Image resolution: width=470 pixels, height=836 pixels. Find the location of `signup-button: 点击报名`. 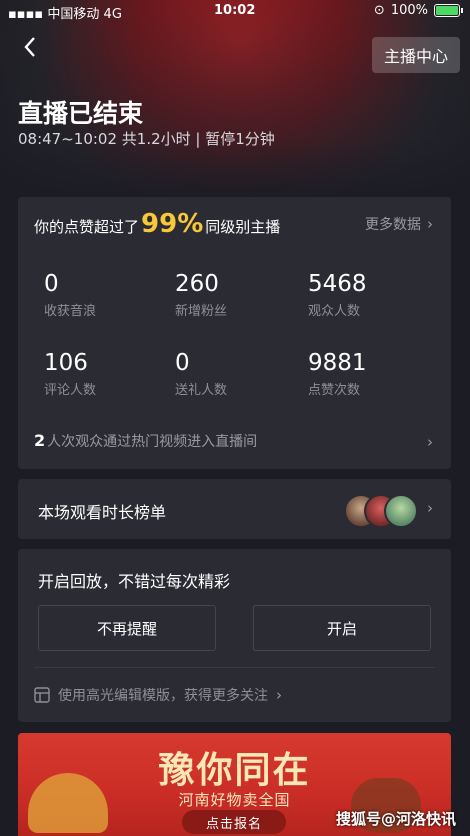

signup-button: 点击报名 is located at coordinates (234, 822).